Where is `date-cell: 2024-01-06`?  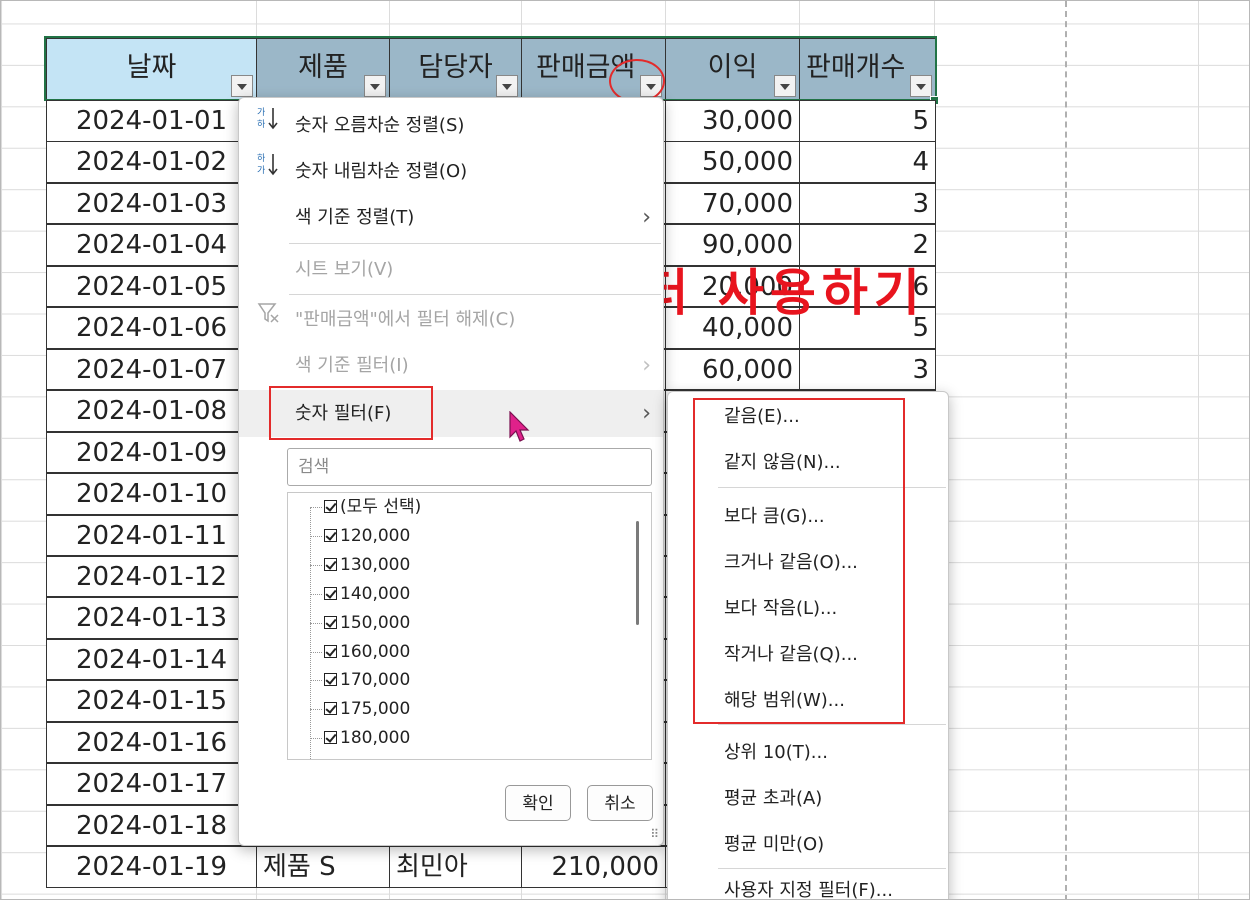
date-cell: 2024-01-06 is located at coordinates (151, 328).